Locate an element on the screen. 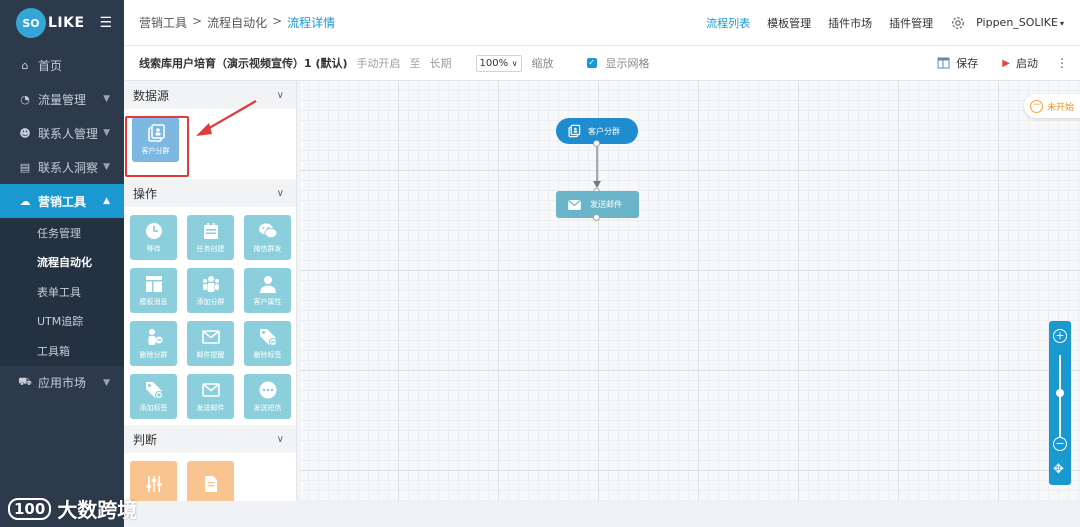 The height and width of the screenshot is (527, 1080). link-flow-list: 流程列表 is located at coordinates (728, 23).